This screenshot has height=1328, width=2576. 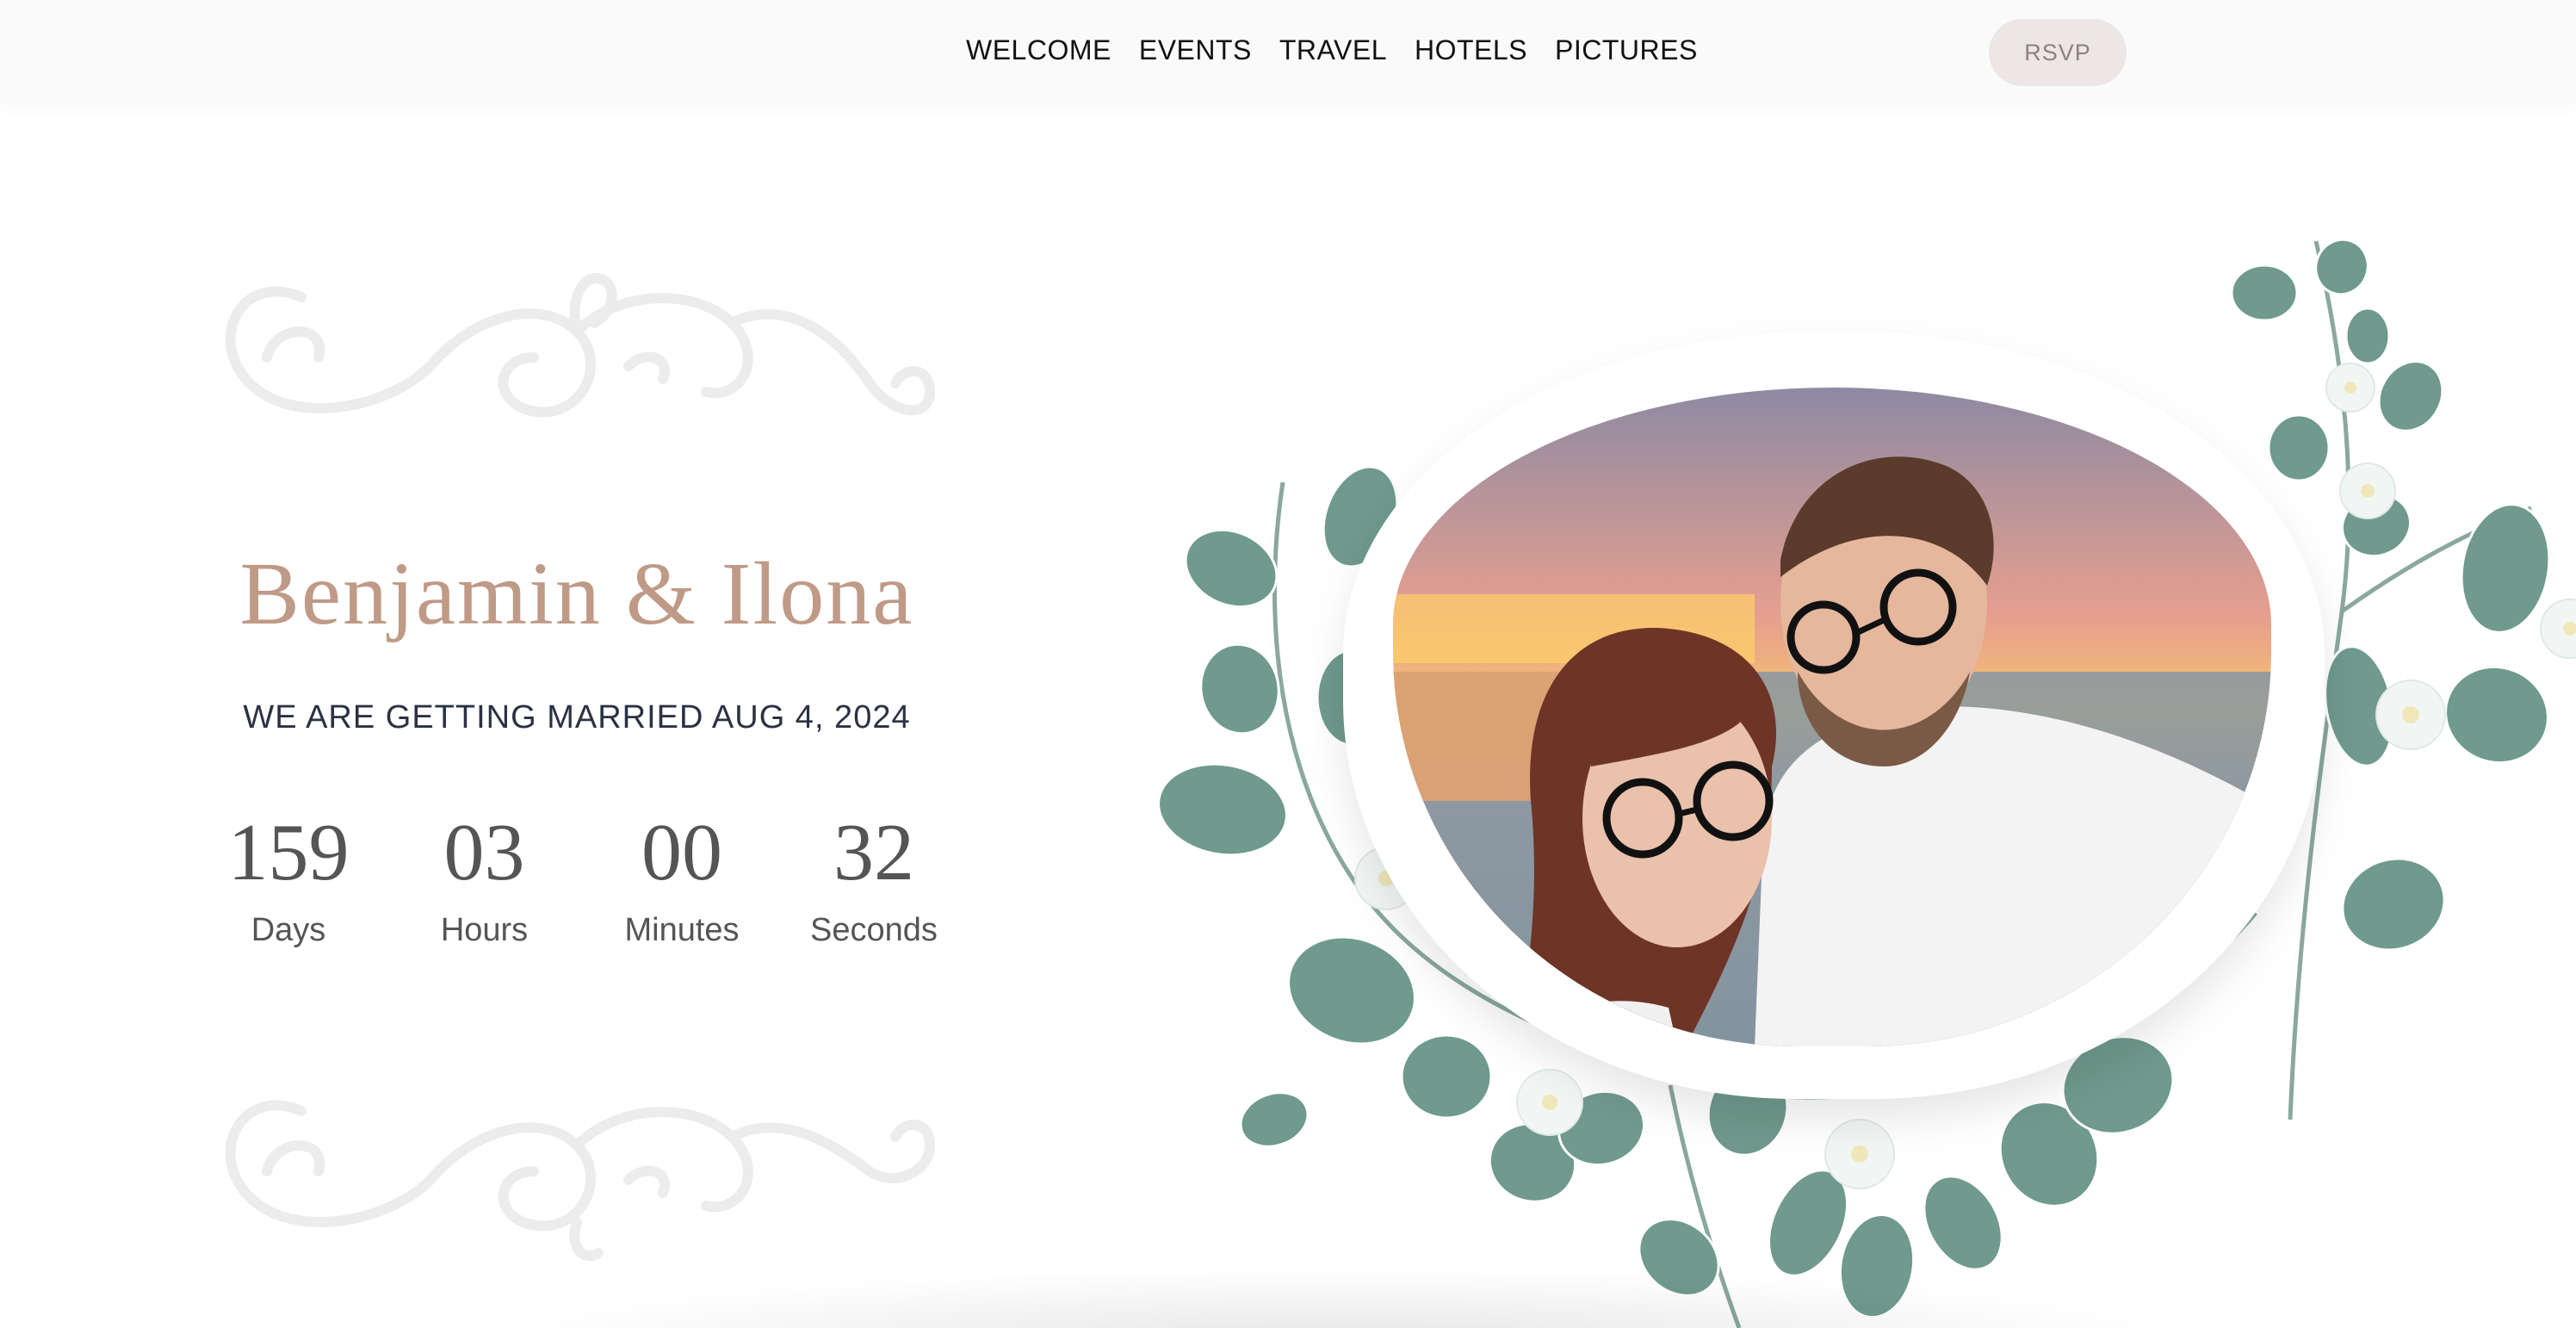 I want to click on flourish-ornament-bottom, so click(x=581, y=1181).